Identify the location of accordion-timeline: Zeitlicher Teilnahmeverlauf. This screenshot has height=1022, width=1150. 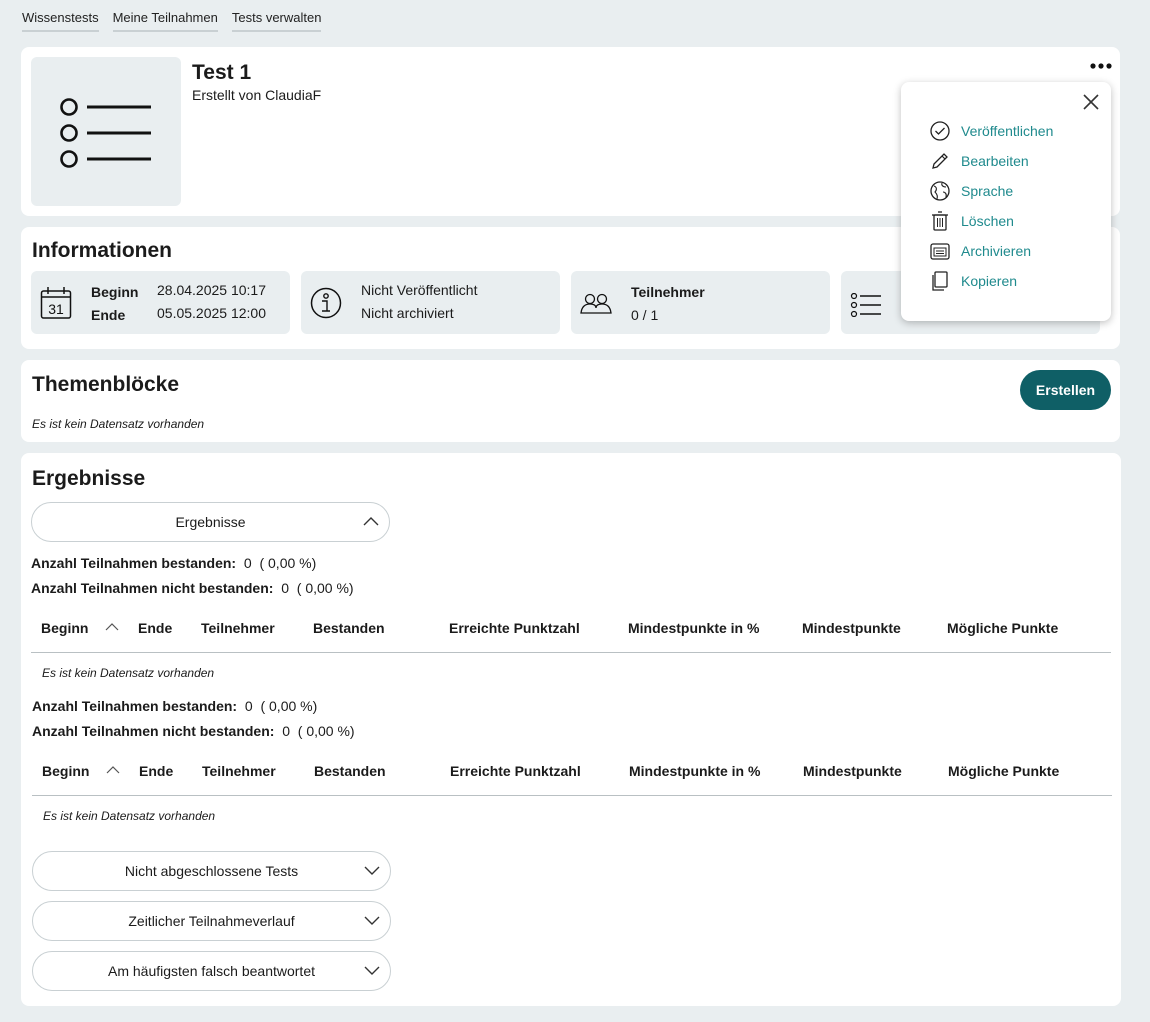
(211, 921).